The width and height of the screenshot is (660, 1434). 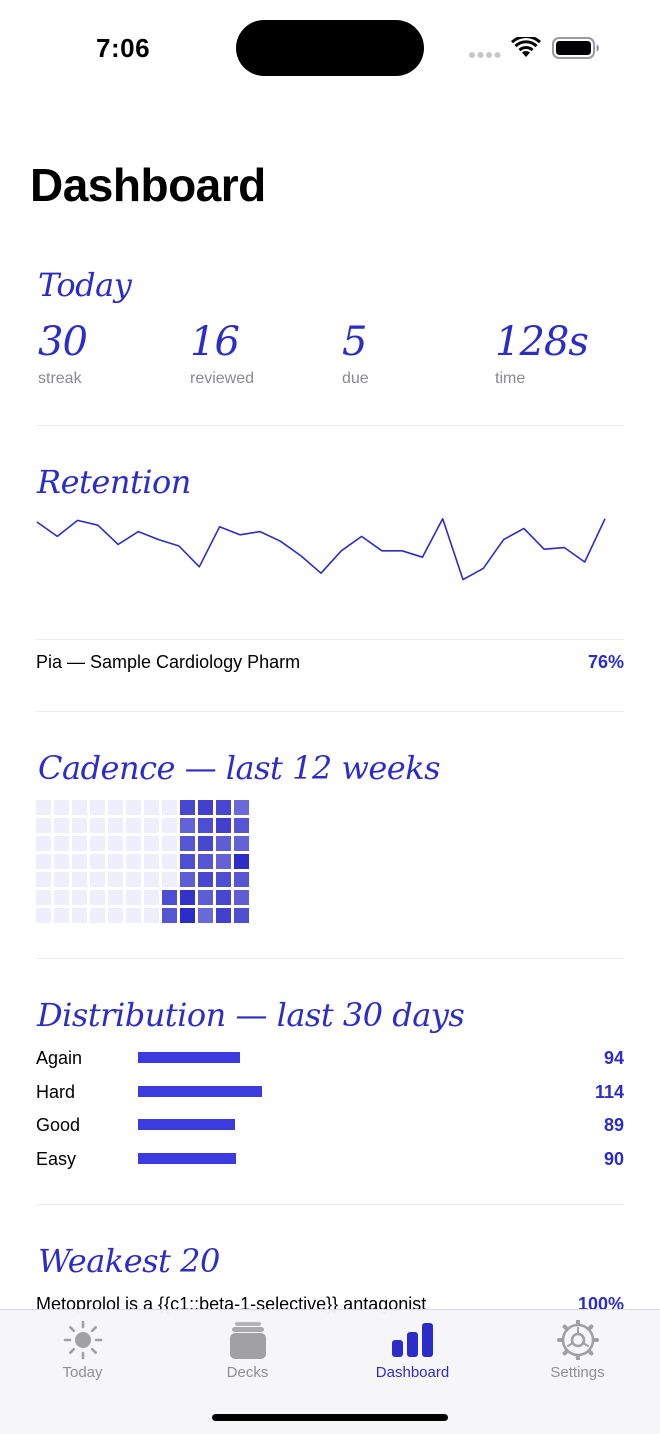 What do you see at coordinates (85, 285) in the screenshot?
I see `today-heading: Today` at bounding box center [85, 285].